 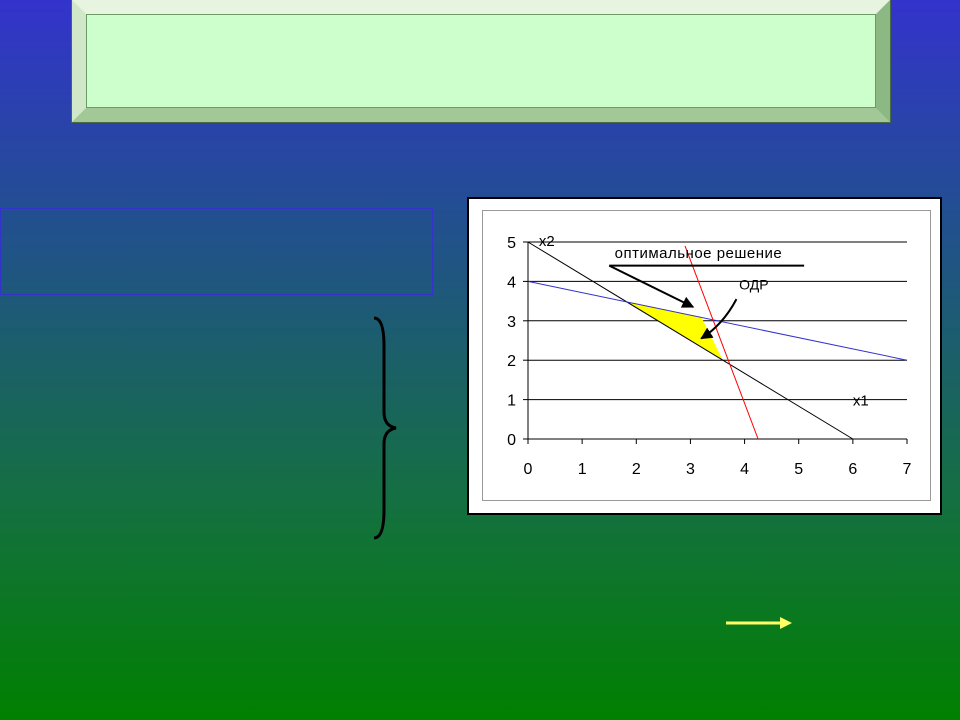 I want to click on tick-label-x-6: 6, so click(x=852, y=469).